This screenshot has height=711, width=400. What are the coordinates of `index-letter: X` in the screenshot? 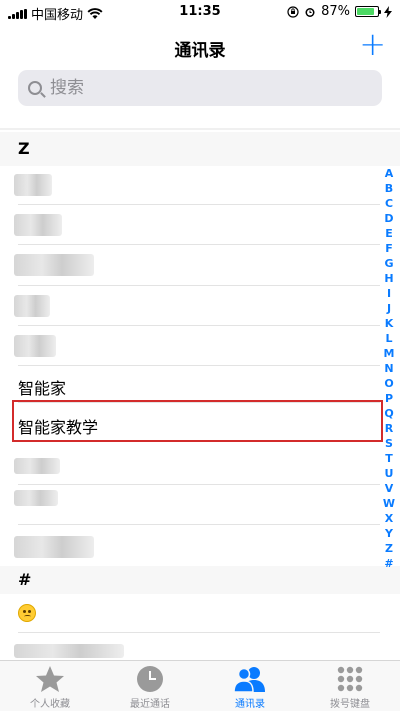 It's located at (389, 518).